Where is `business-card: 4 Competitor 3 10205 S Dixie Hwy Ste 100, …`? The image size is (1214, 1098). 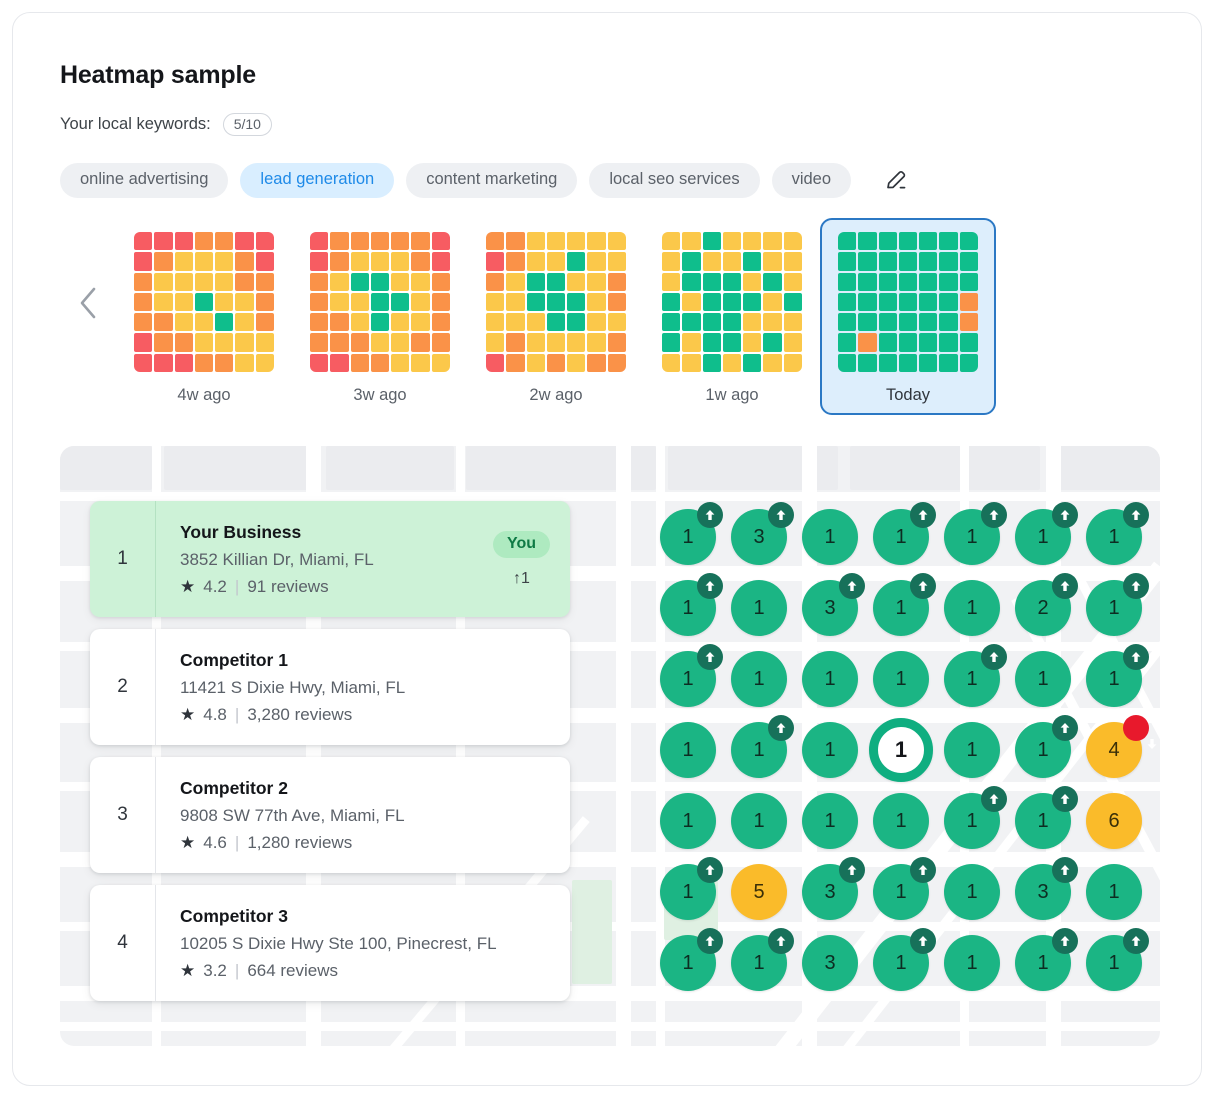
business-card: 4 Competitor 3 10205 S Dixie Hwy Ste 100, … is located at coordinates (330, 943).